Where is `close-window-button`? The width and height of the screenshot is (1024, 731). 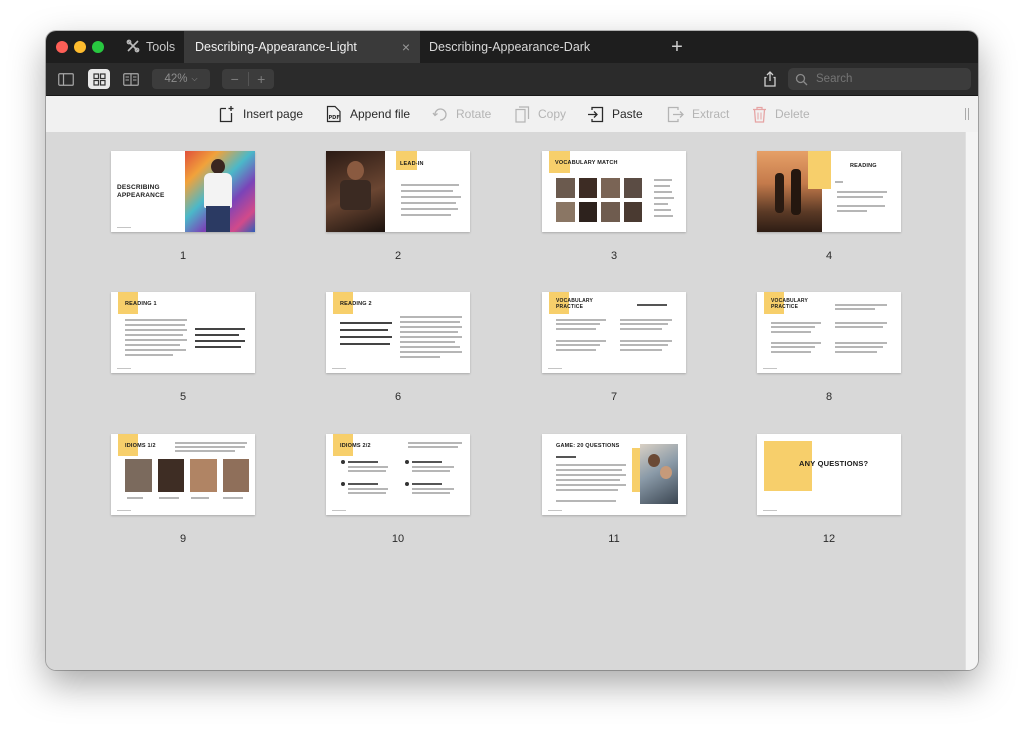 close-window-button is located at coordinates (62, 47).